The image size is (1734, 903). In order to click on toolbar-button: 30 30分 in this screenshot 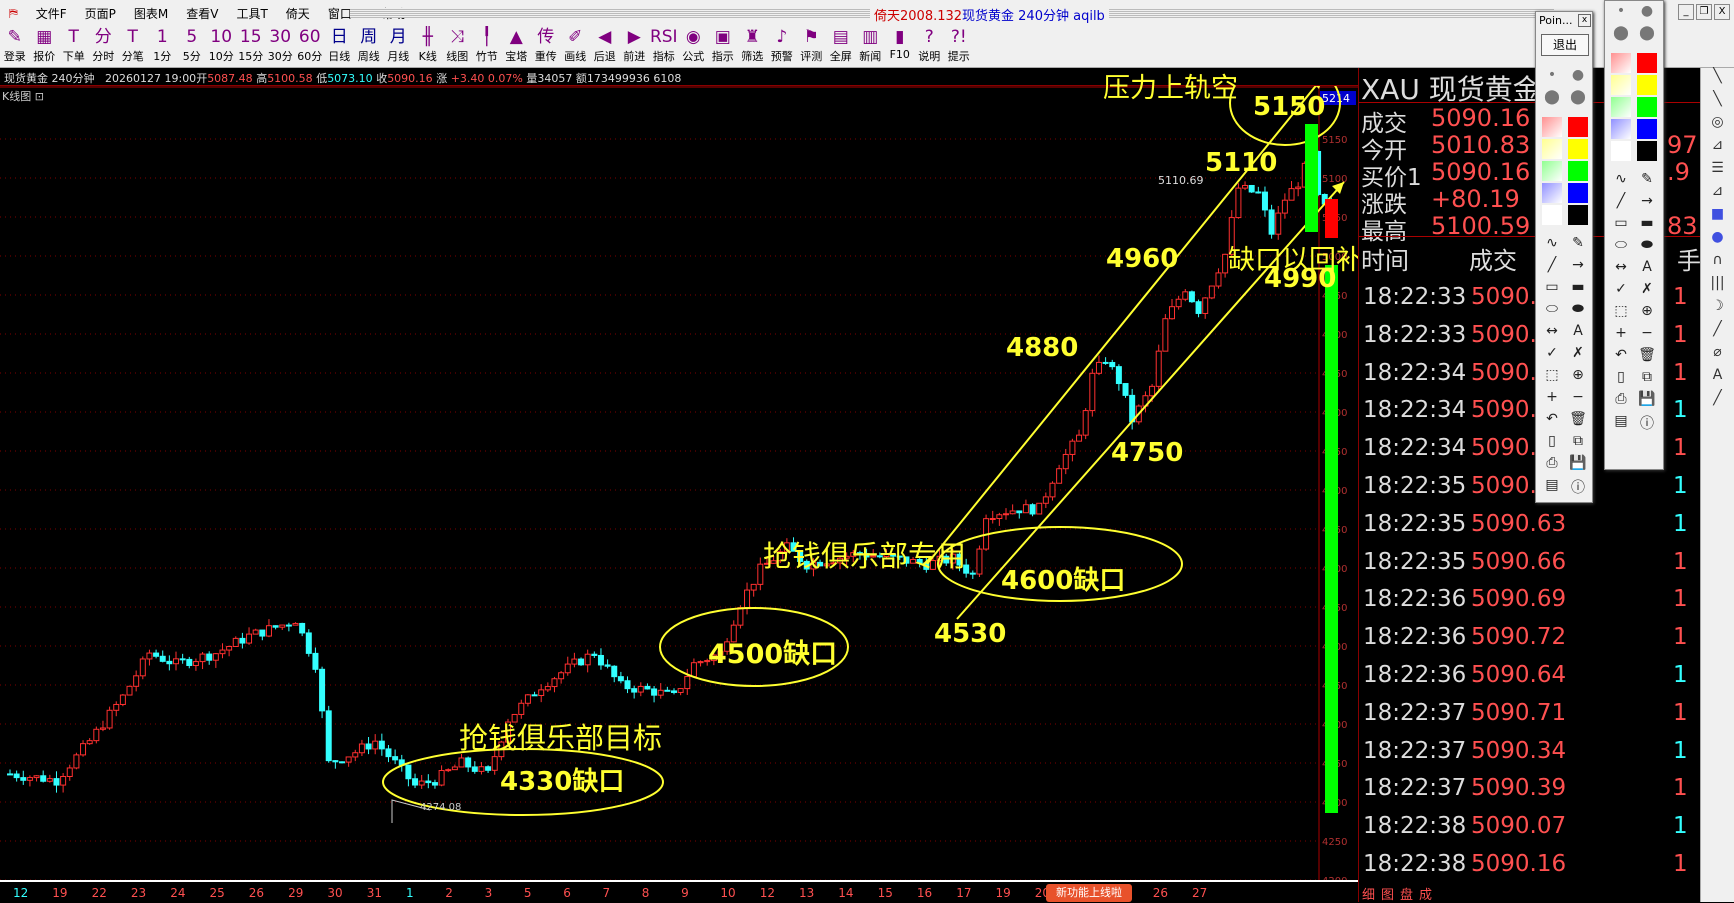, I will do `click(281, 46)`.